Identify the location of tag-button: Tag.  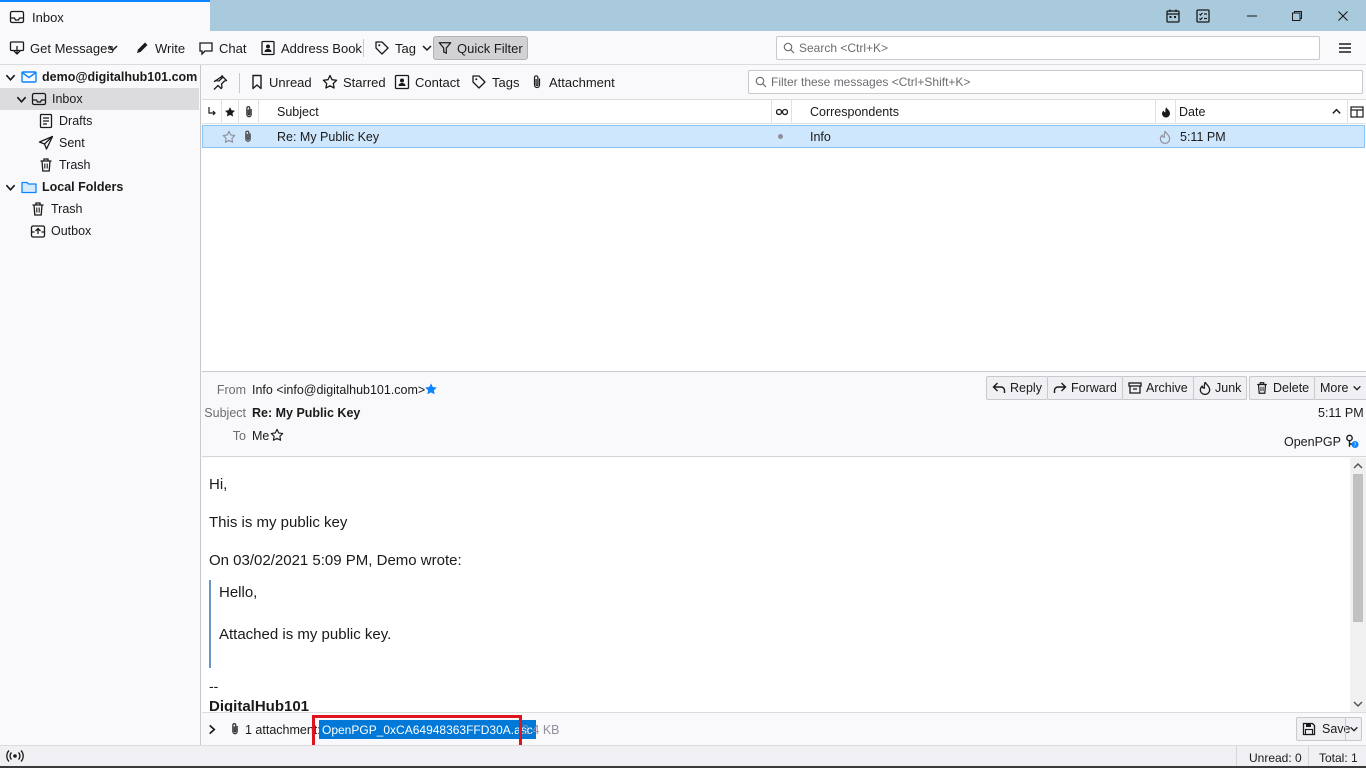
(403, 48).